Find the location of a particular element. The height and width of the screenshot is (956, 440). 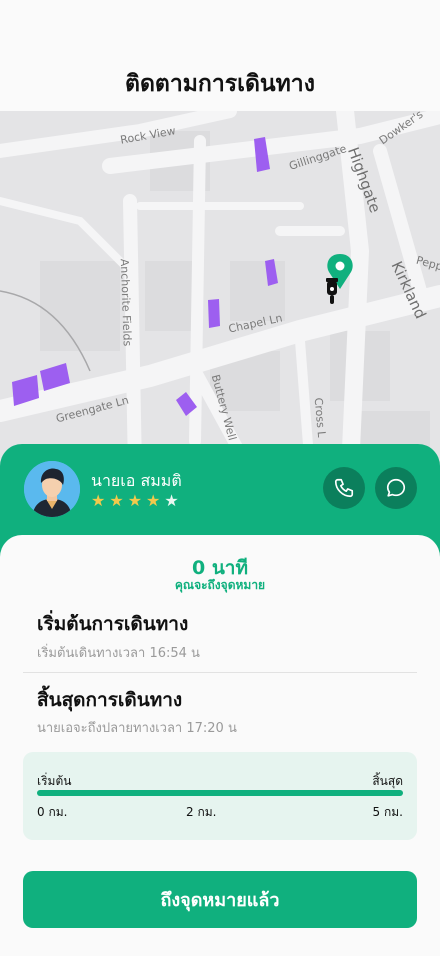

distance-progress-fill is located at coordinates (220, 793).